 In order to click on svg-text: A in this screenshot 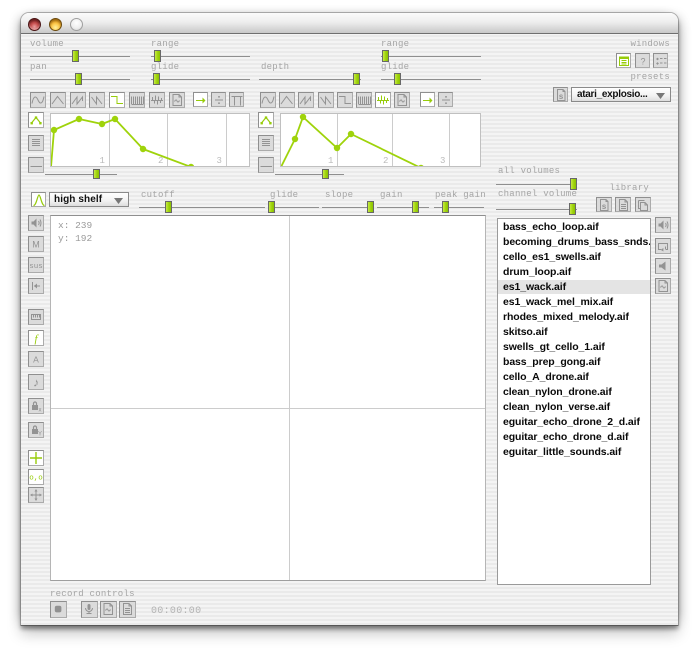, I will do `click(36, 360)`.